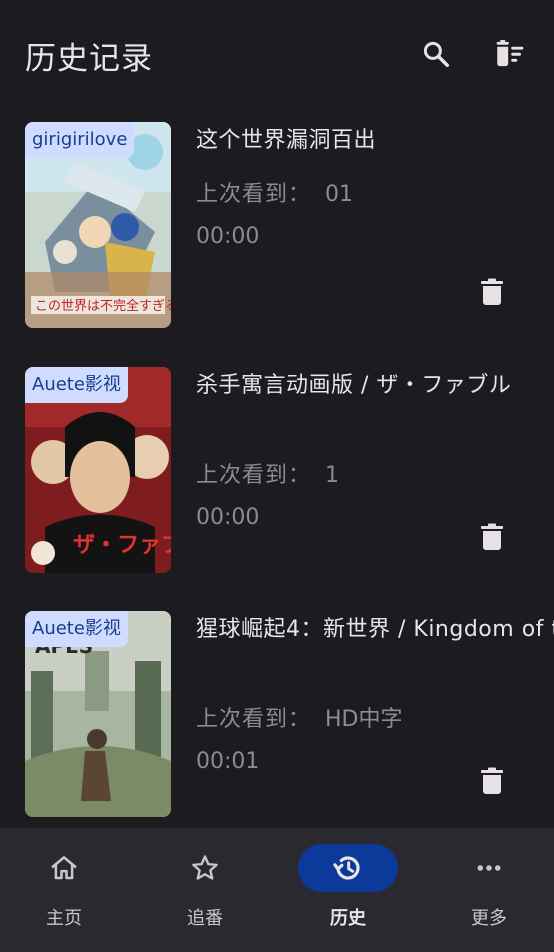  Describe the element at coordinates (348, 918) in the screenshot. I see `nav-label: 历史` at that location.